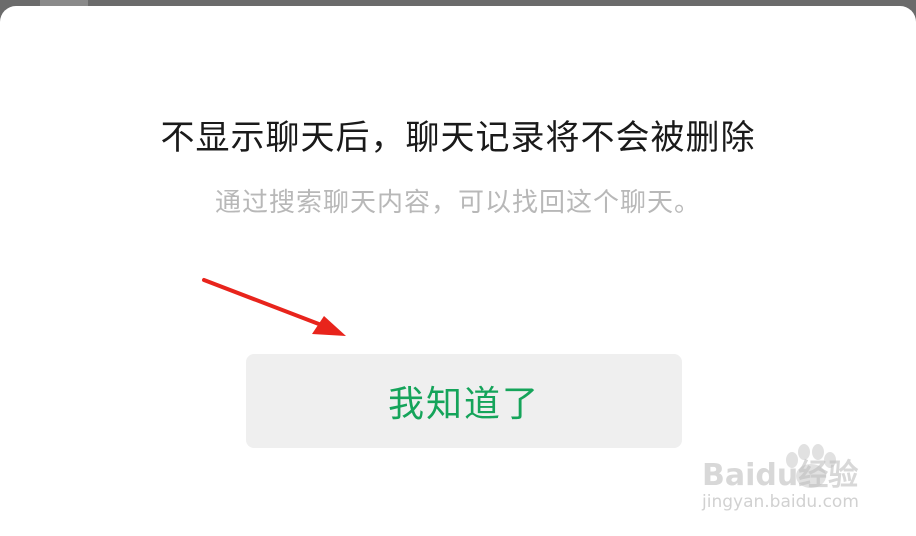 This screenshot has width=916, height=536. What do you see at coordinates (464, 401) in the screenshot?
I see `got-it-button: 我知道了` at bounding box center [464, 401].